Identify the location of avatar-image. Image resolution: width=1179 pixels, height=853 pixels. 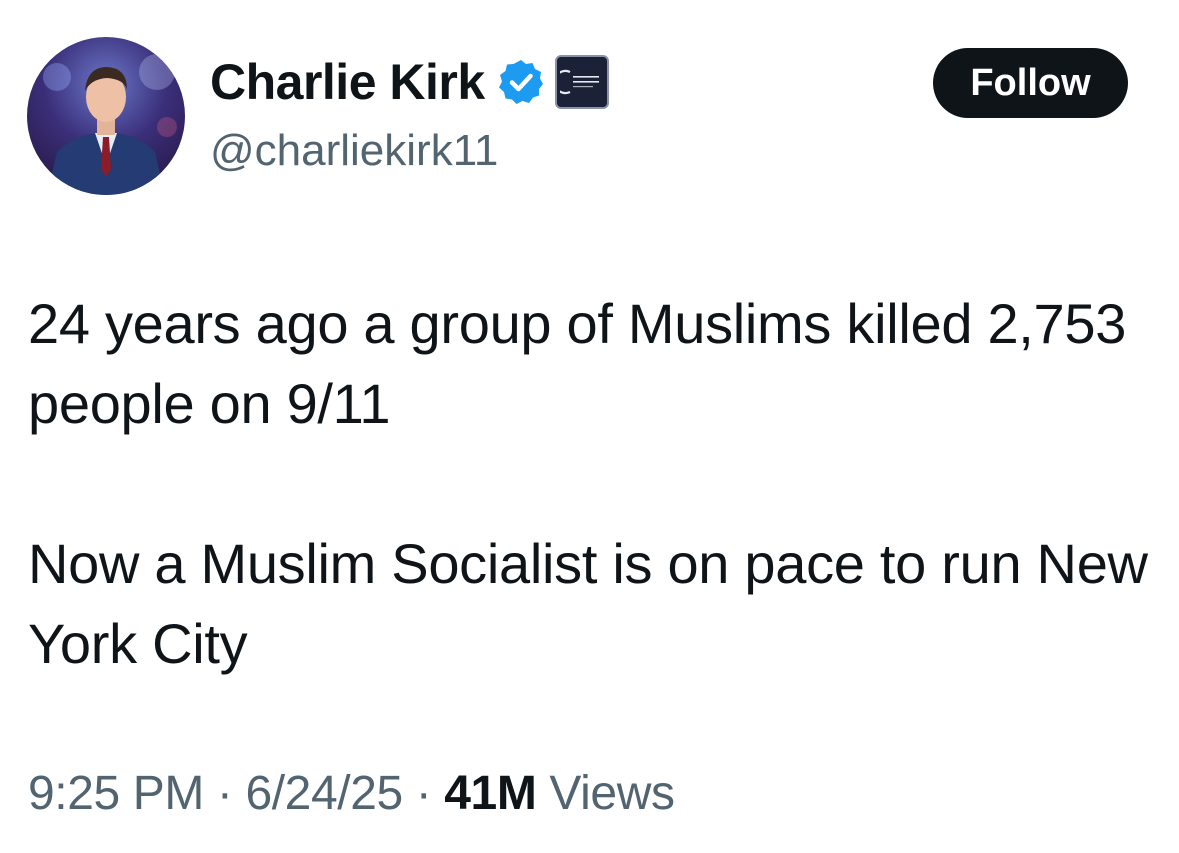
(106, 116).